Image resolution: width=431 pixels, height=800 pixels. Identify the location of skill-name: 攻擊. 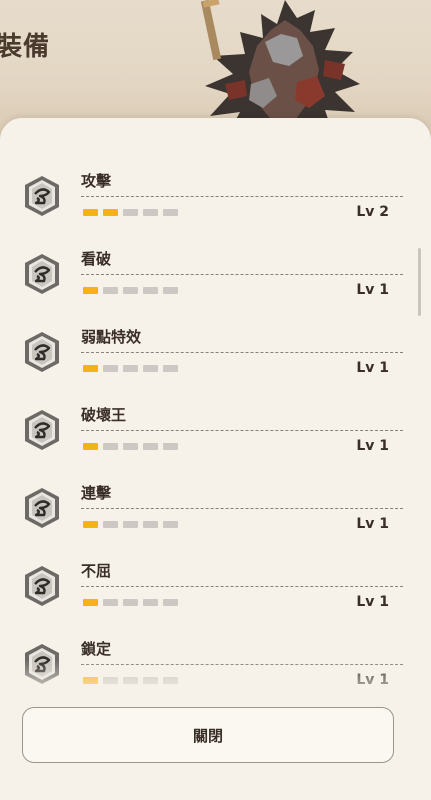
(96, 181).